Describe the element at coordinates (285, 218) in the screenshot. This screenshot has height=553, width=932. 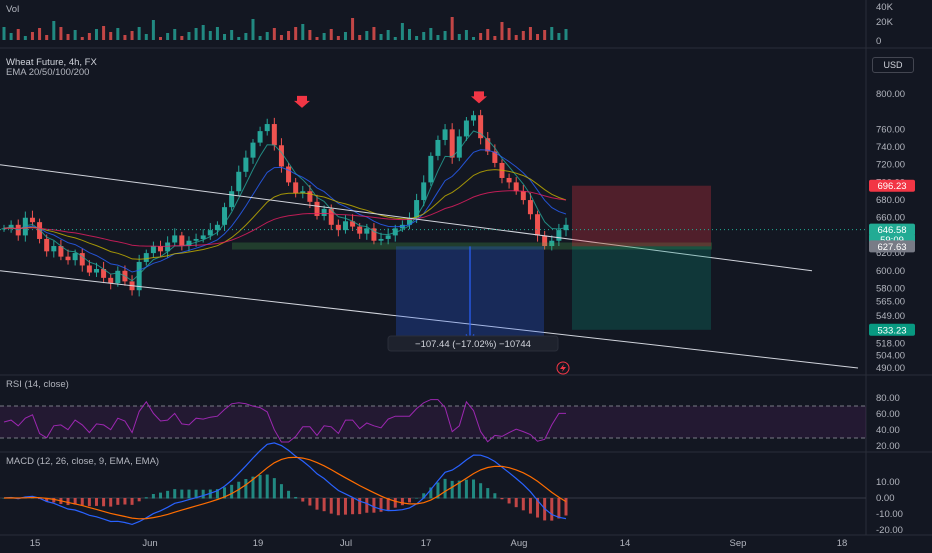
I see `ema-line` at that location.